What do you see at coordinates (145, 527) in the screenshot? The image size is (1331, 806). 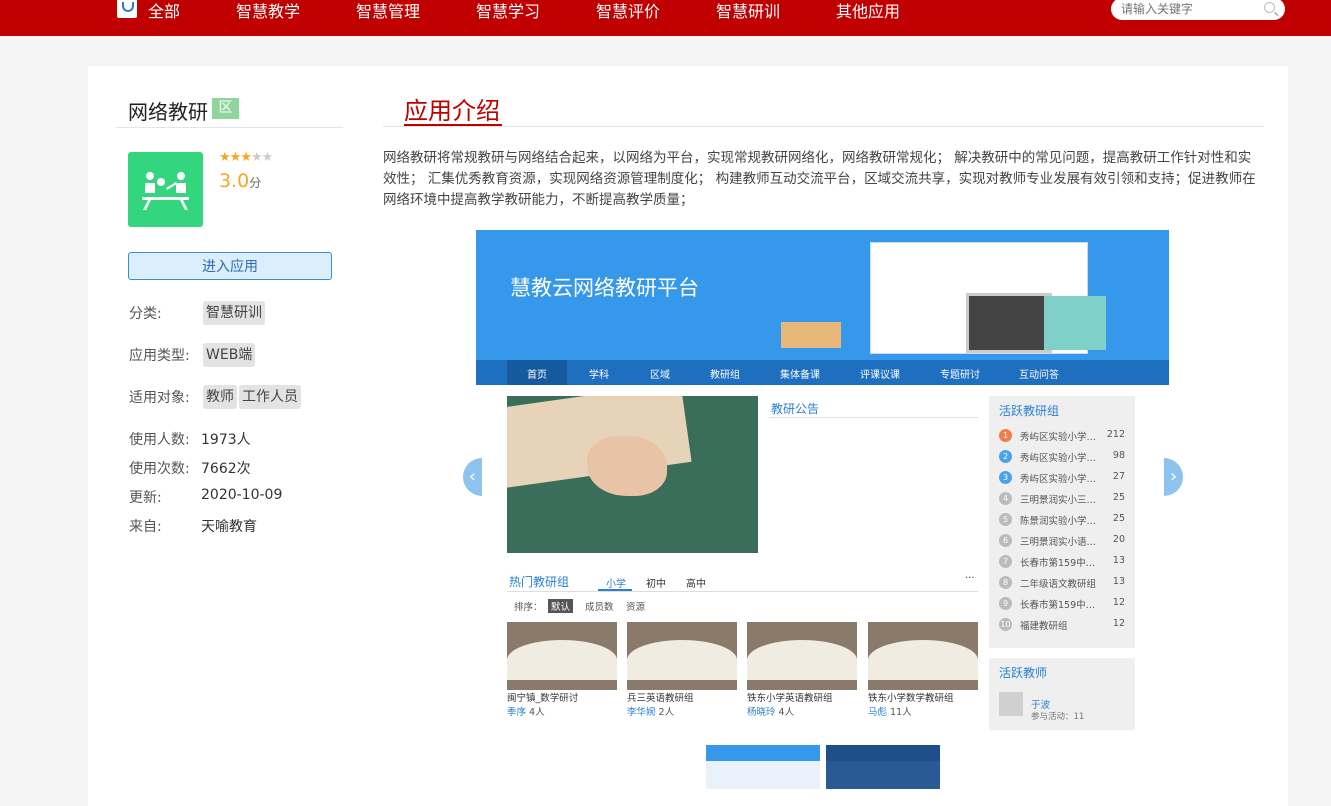 I see `source-label: 来自:` at bounding box center [145, 527].